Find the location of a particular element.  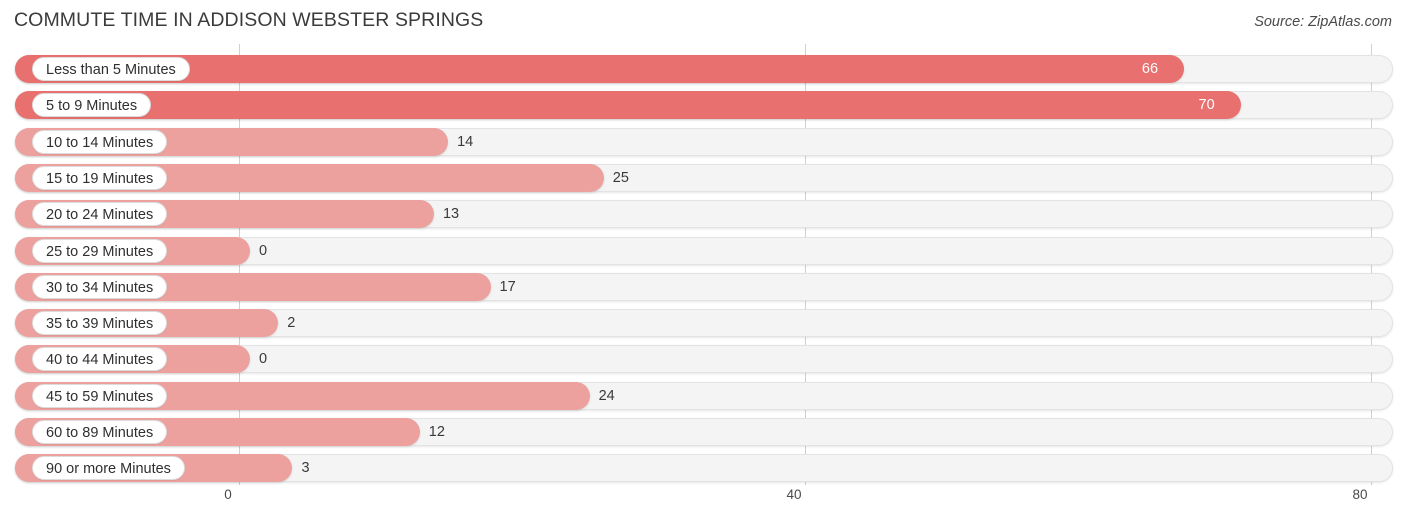

bar-row: 30 to 34 Minutes 17 is located at coordinates (704, 286).